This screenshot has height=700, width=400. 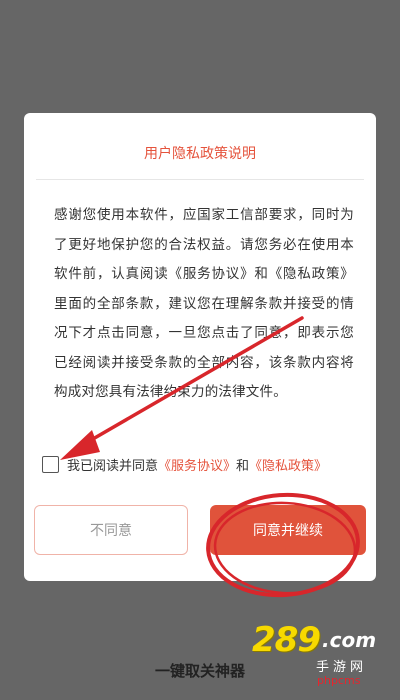 What do you see at coordinates (339, 680) in the screenshot?
I see `watermark-url: phpcms` at bounding box center [339, 680].